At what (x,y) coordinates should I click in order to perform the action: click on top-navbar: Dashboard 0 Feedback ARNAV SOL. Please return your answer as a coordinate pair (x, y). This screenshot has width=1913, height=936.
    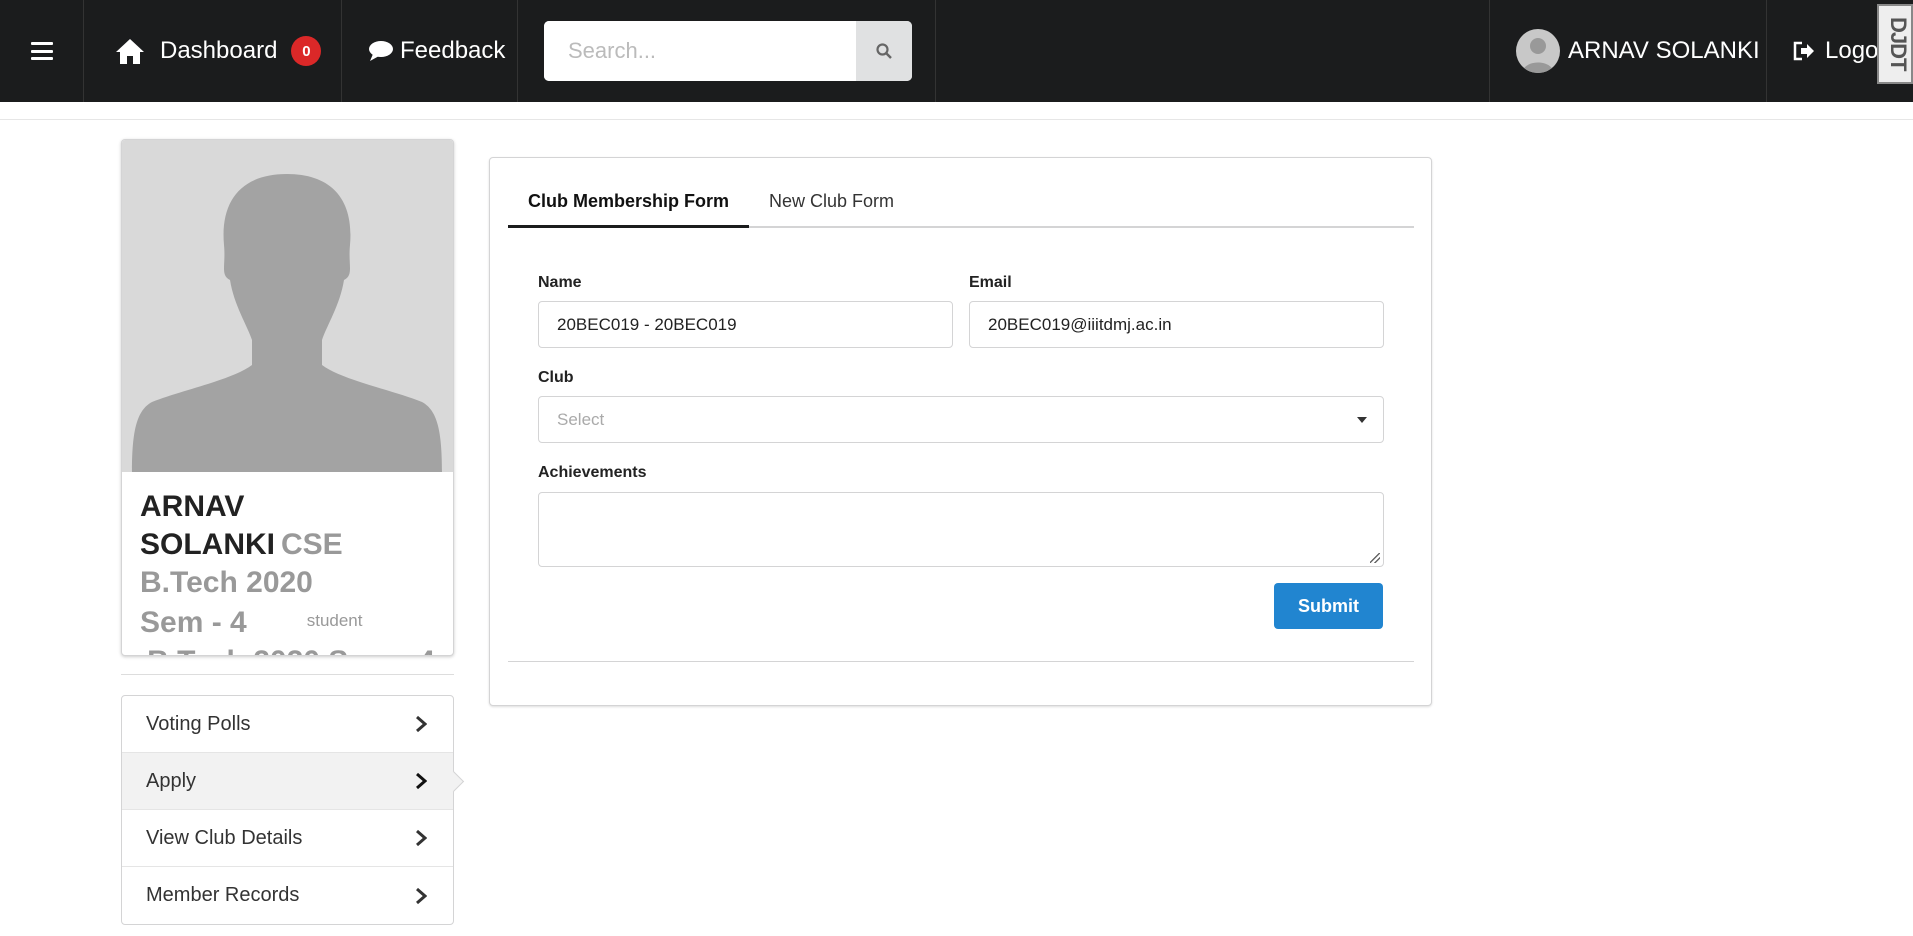
    Looking at the image, I should click on (956, 51).